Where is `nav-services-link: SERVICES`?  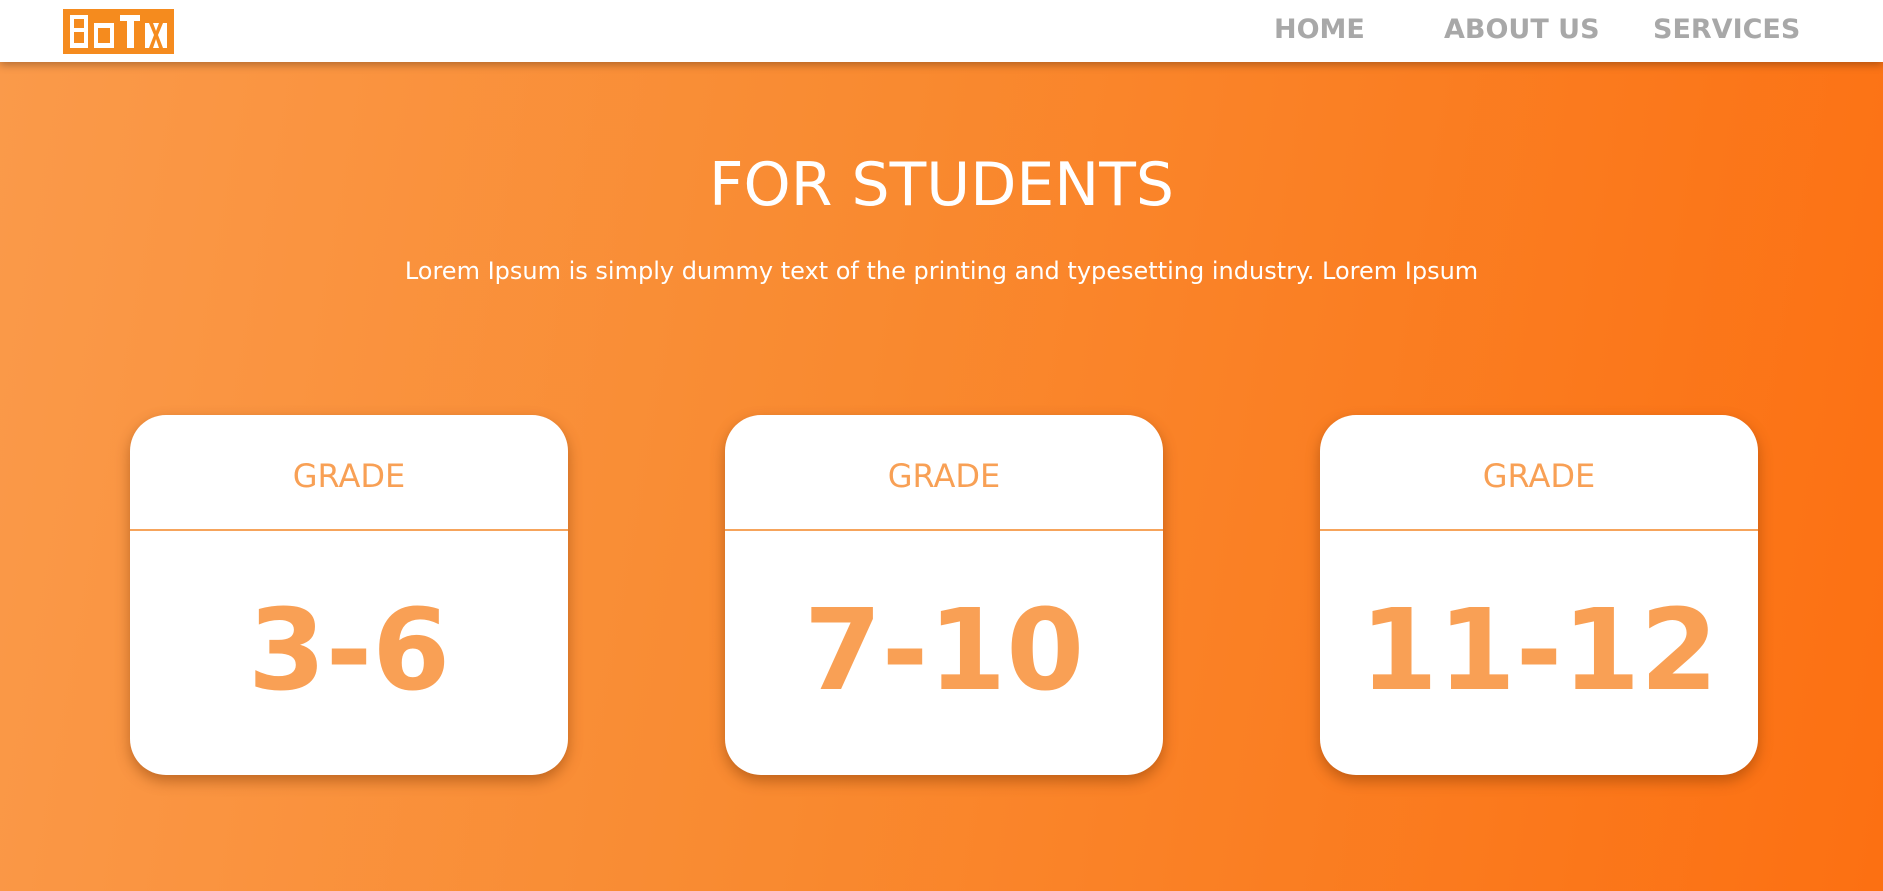
nav-services-link: SERVICES is located at coordinates (1726, 29).